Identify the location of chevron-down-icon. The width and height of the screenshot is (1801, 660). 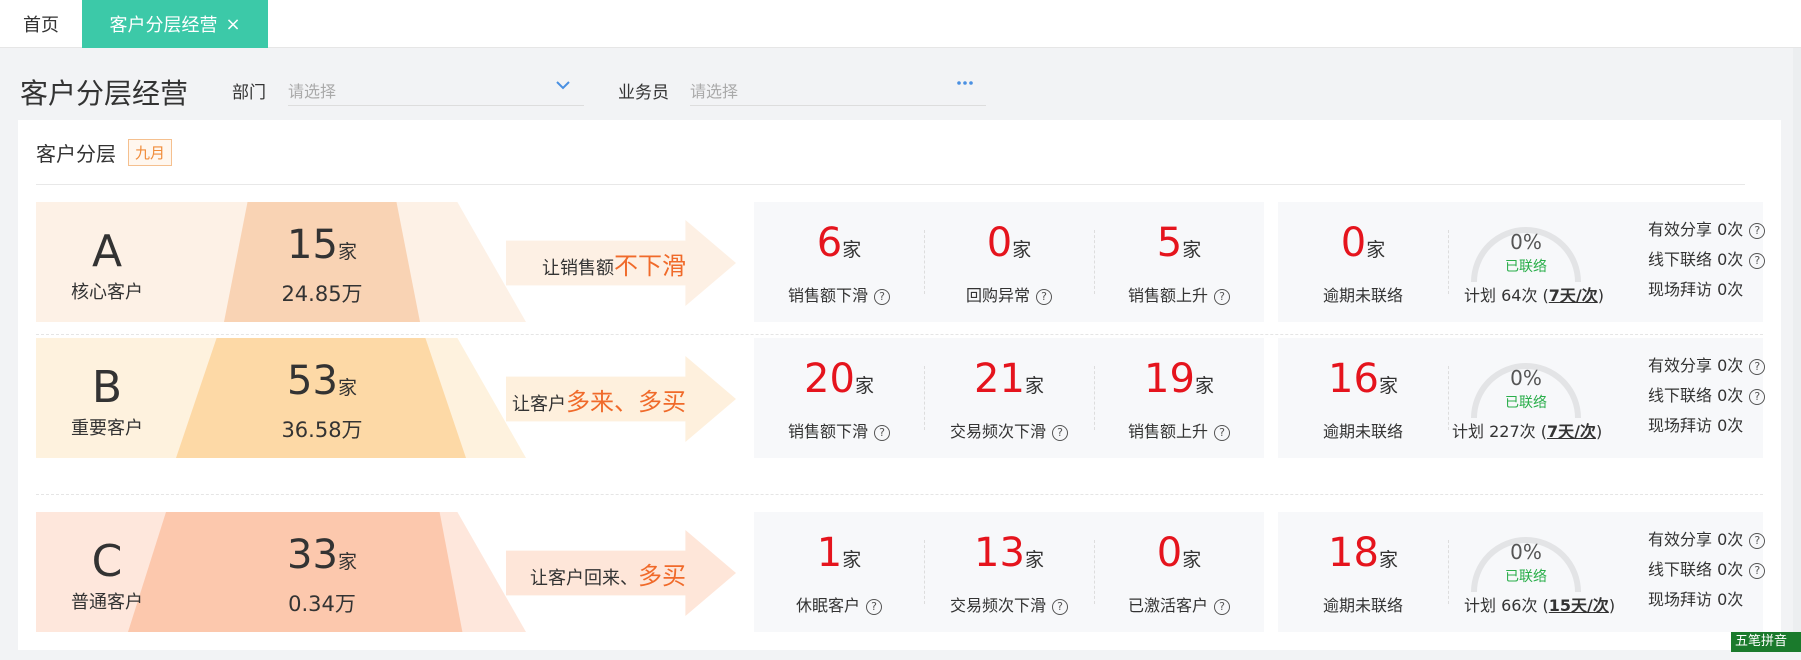
(563, 87).